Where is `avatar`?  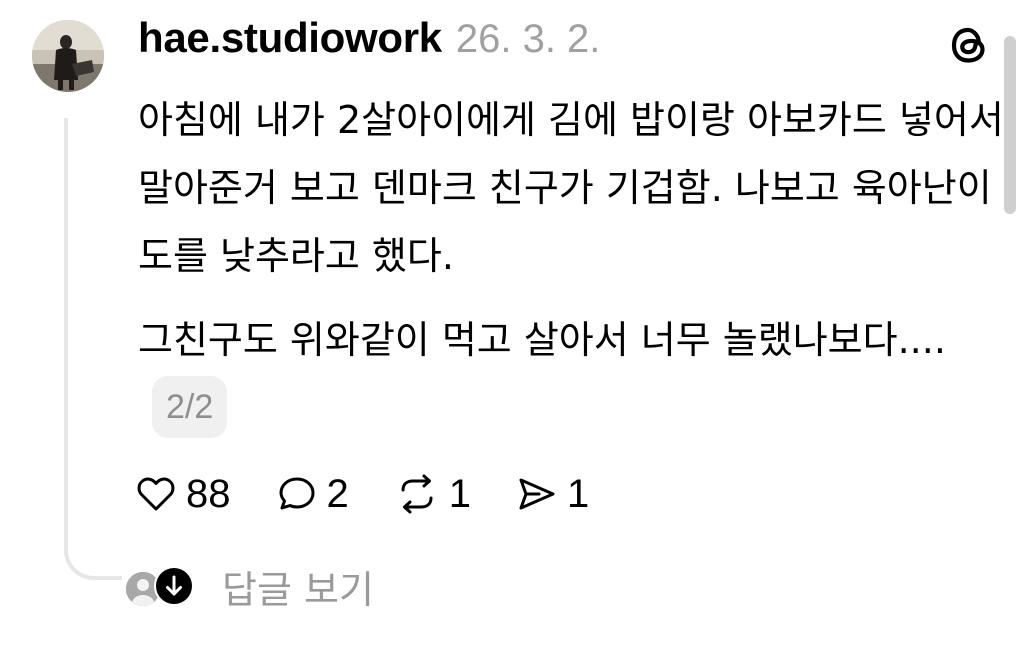
avatar is located at coordinates (68, 56).